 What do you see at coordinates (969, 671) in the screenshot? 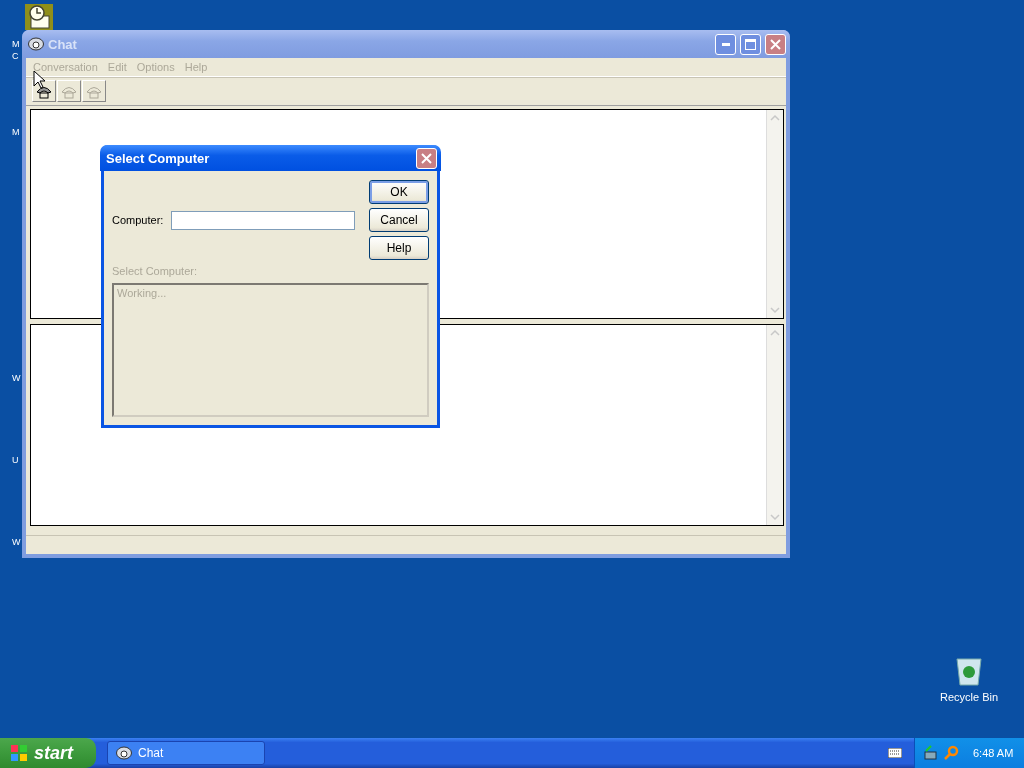
I see `recycle-bin-icon` at bounding box center [969, 671].